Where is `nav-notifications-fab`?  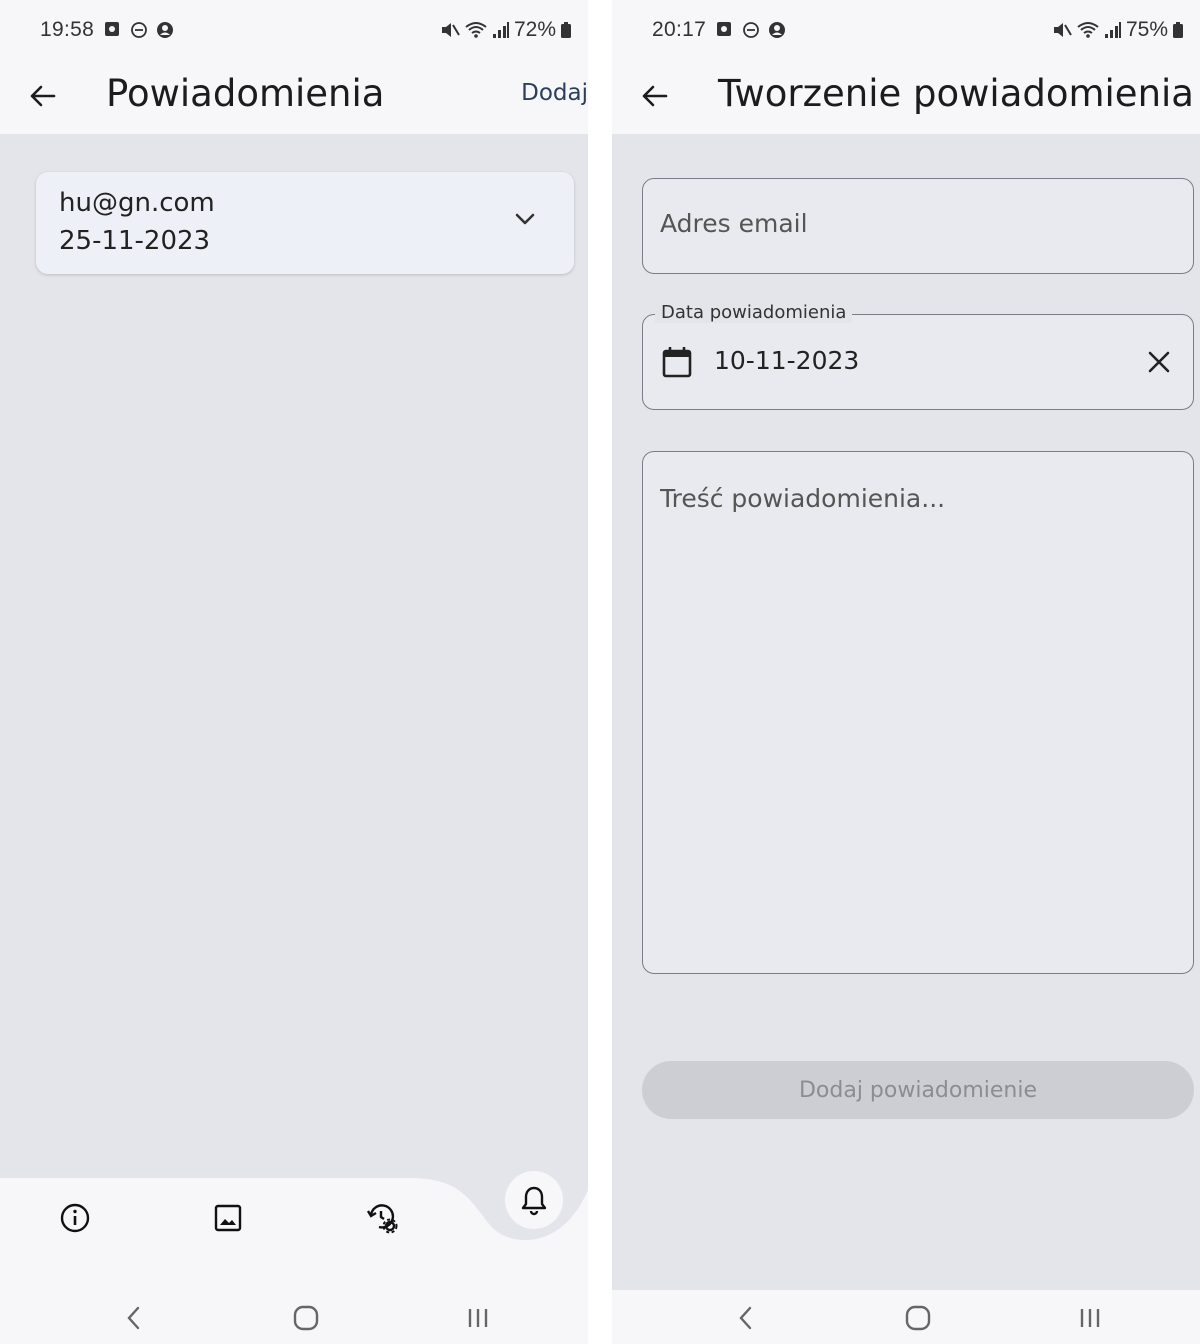 nav-notifications-fab is located at coordinates (534, 1200).